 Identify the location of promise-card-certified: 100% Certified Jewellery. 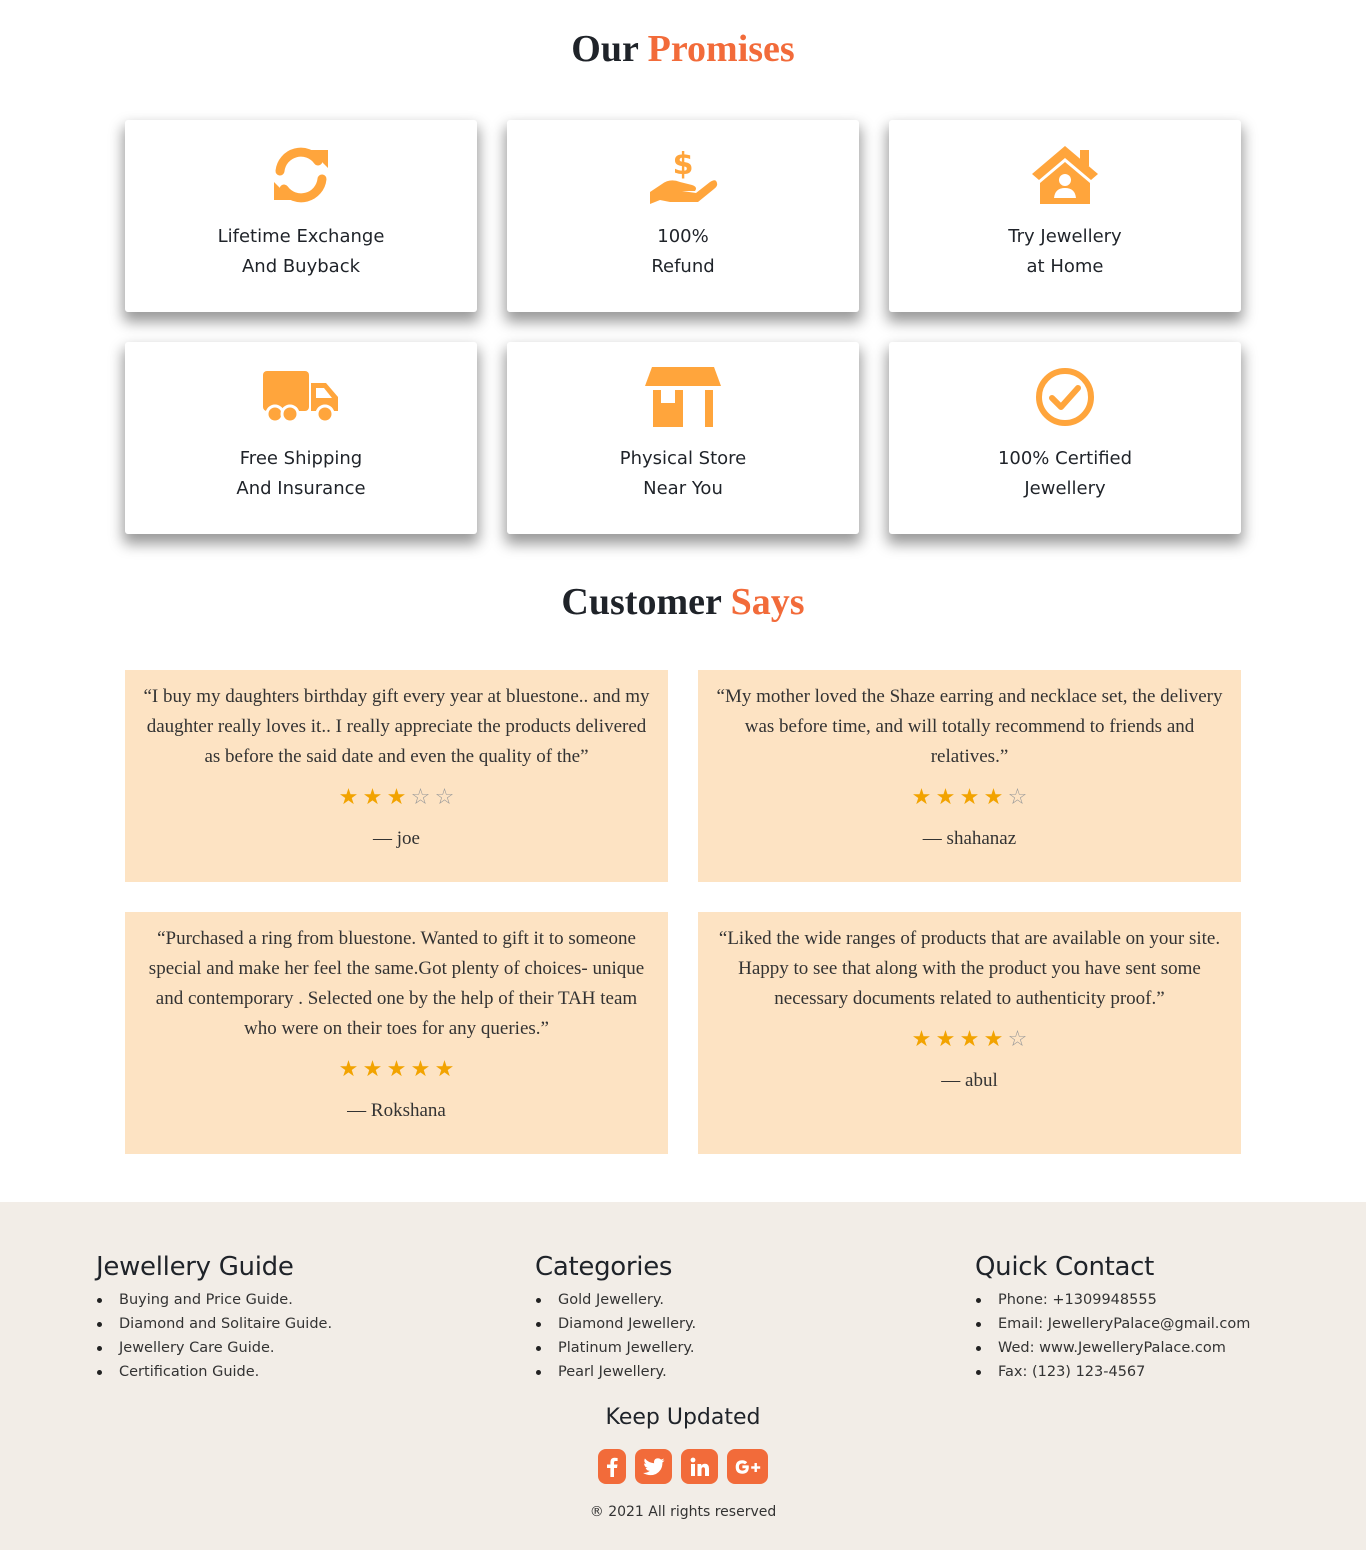
(1065, 438).